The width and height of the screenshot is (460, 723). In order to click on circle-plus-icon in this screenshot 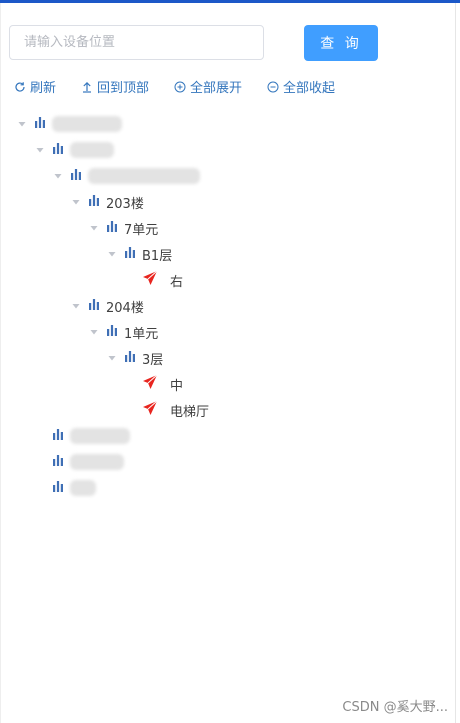, I will do `click(180, 86)`.